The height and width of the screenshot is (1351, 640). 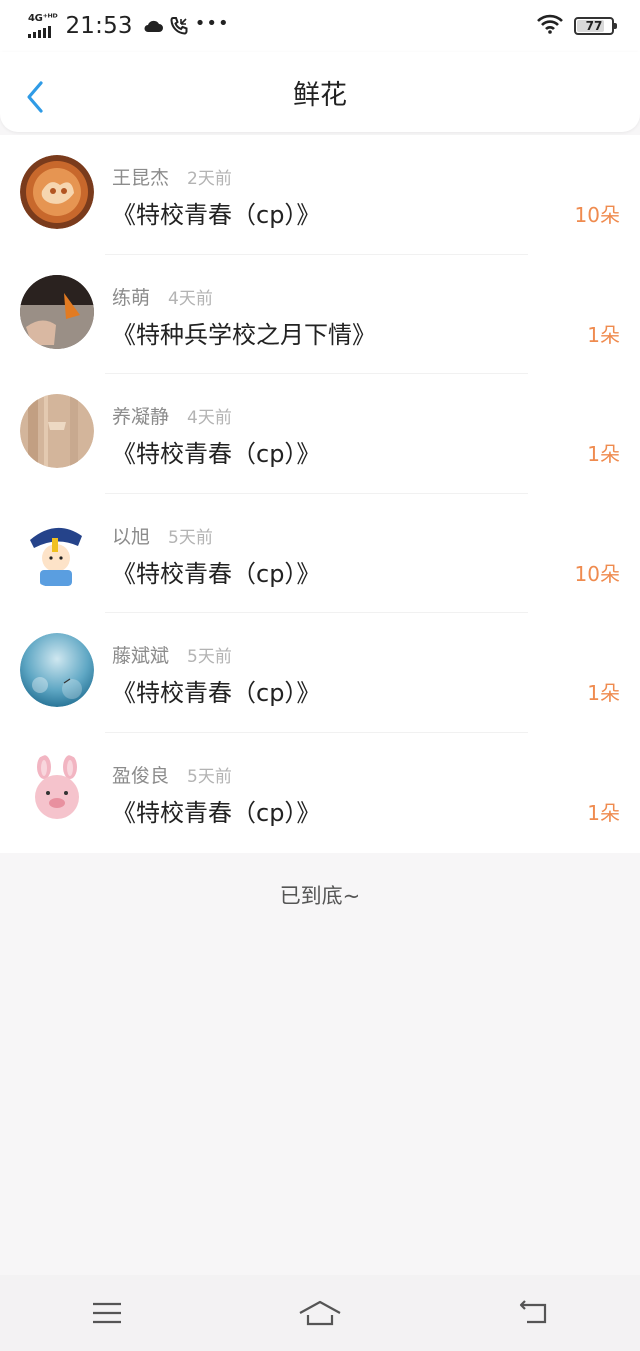 What do you see at coordinates (320, 195) in the screenshot?
I see `list-item: 王昆杰 2天前 《特校青春（cp）》 10朵` at bounding box center [320, 195].